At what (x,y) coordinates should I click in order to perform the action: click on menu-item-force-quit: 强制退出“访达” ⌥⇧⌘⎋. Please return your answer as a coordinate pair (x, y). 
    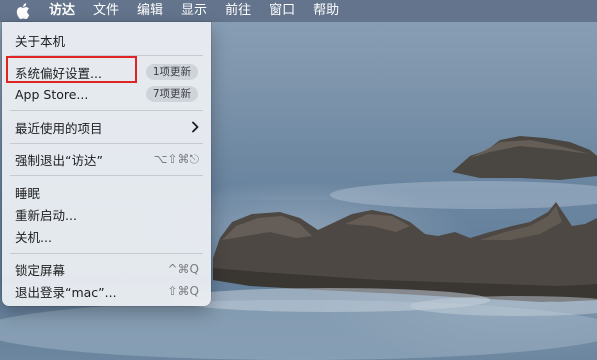
    Looking at the image, I should click on (106, 159).